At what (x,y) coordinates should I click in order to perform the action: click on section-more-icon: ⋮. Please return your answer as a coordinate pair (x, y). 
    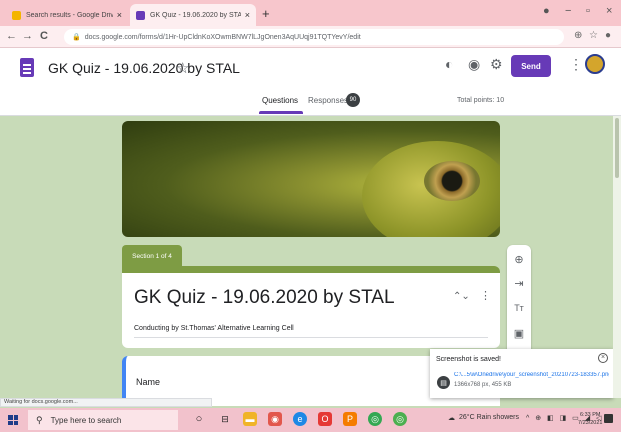
    Looking at the image, I should click on (485, 295).